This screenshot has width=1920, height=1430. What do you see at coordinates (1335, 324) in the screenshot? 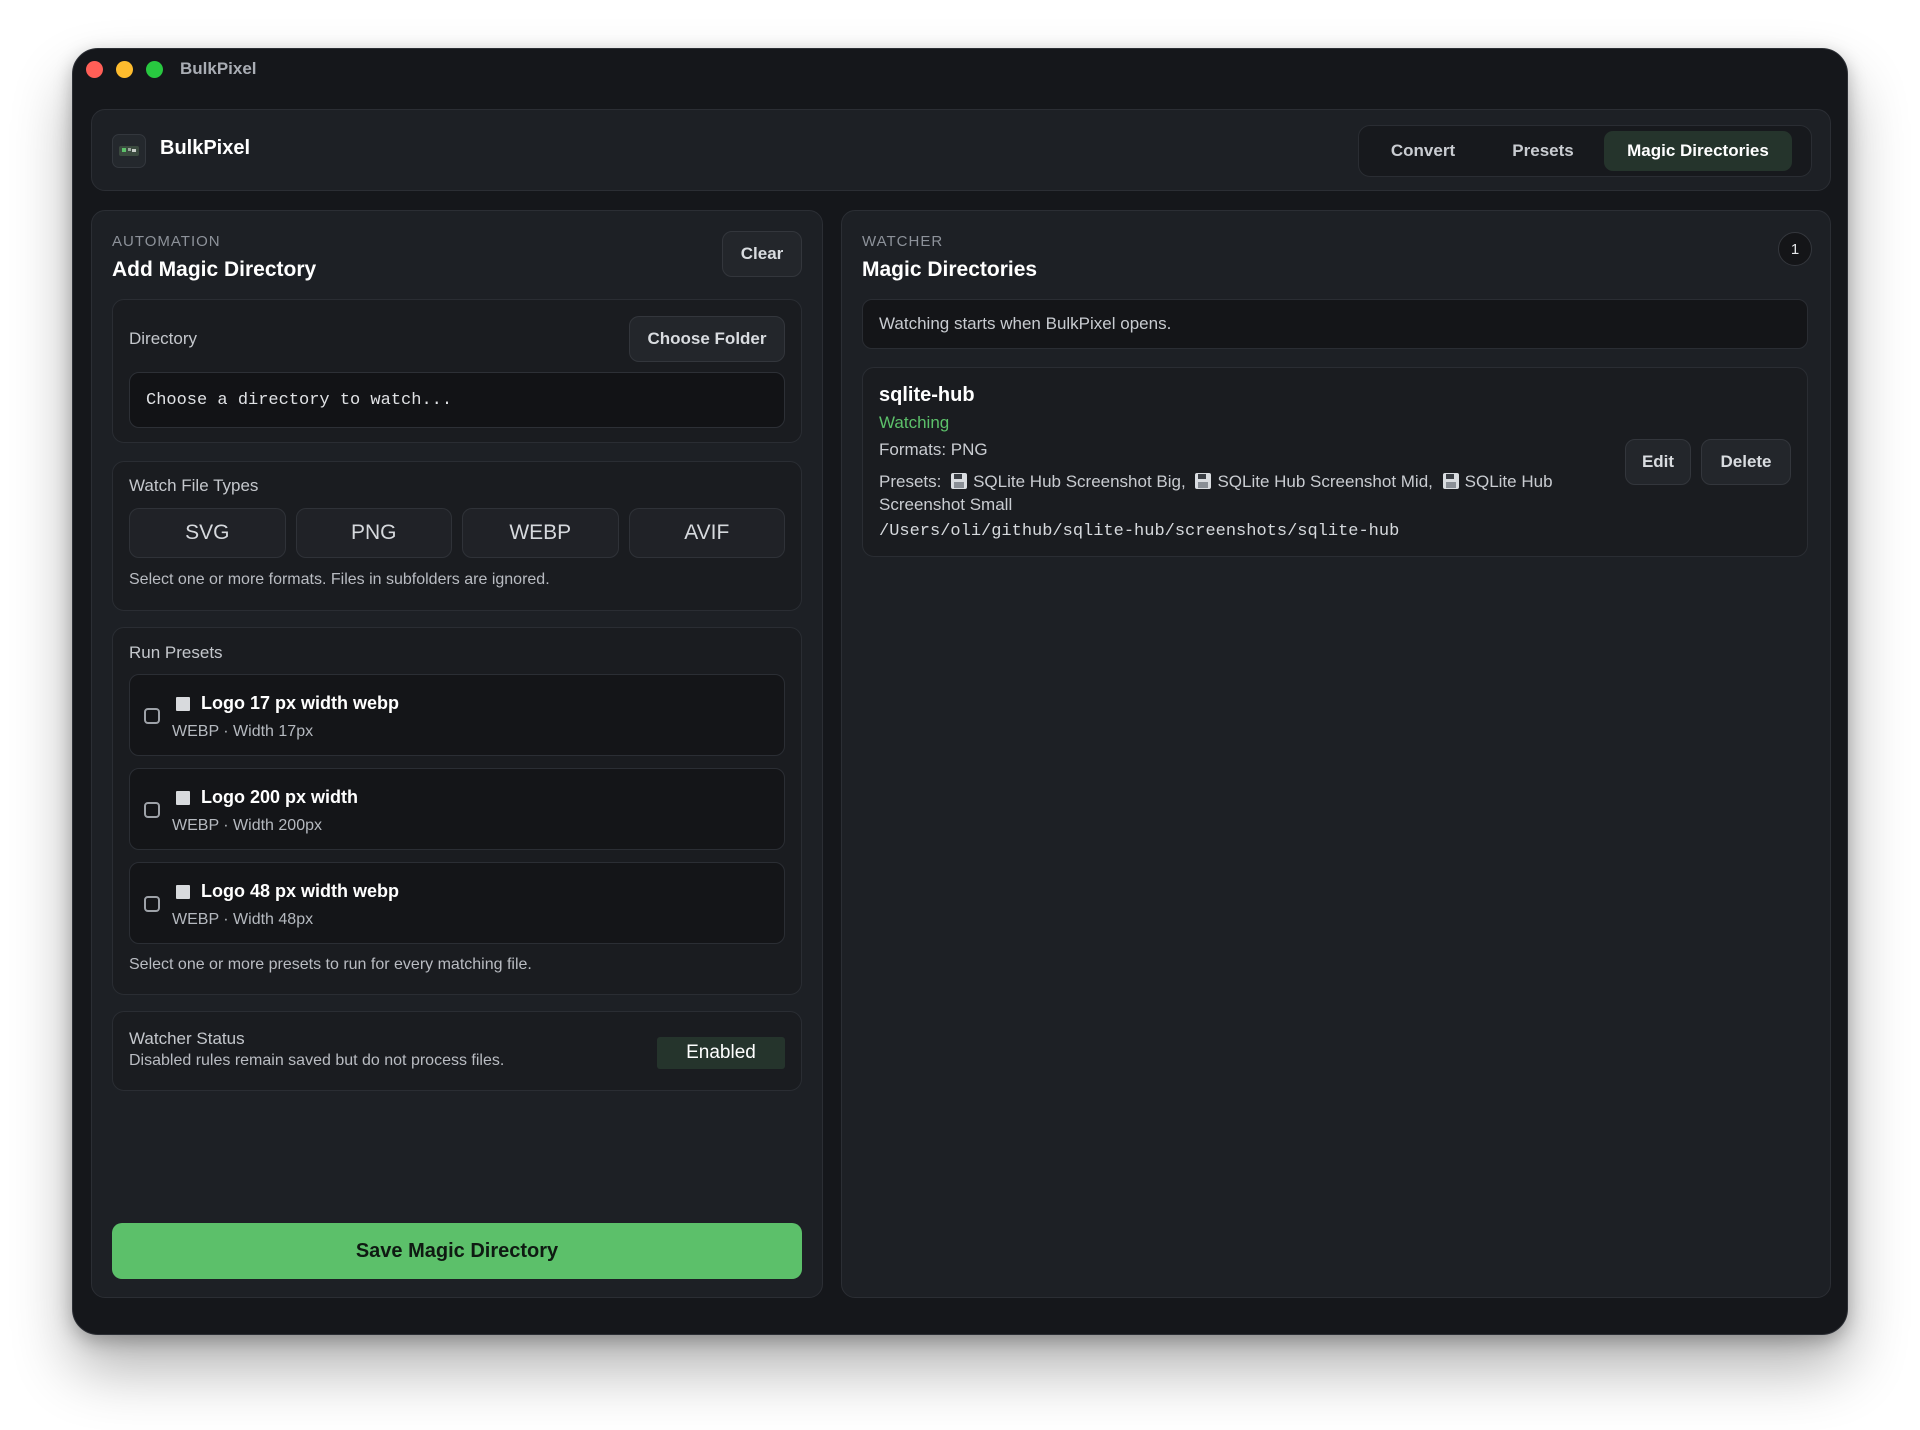
I see `watcher-info-message: Watching starts when BulkPixel opens.` at bounding box center [1335, 324].